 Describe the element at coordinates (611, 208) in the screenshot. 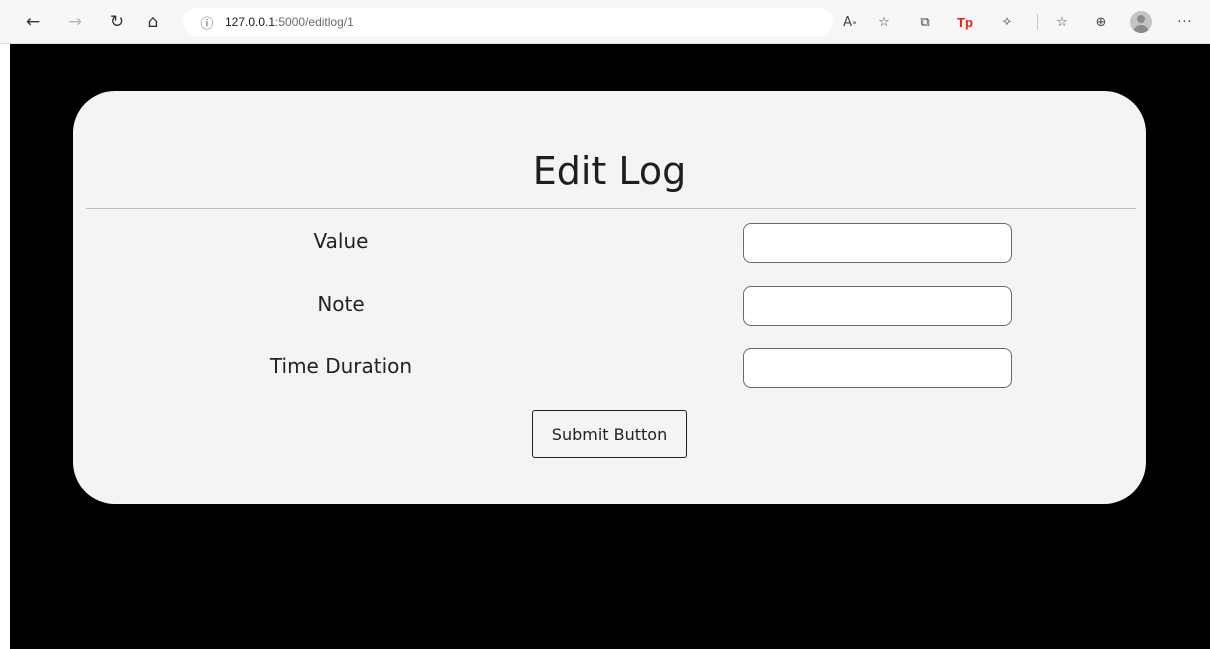

I see `title-divider` at that location.